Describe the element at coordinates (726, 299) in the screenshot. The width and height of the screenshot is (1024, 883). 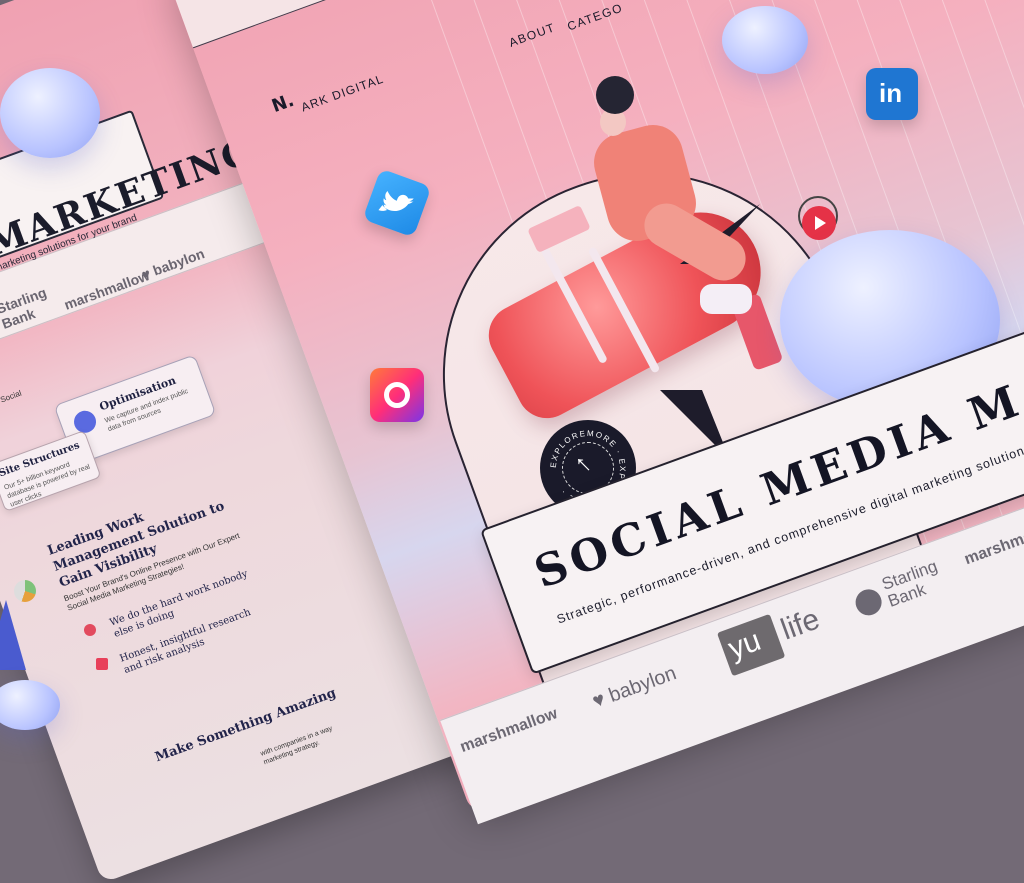
I see `person-shoe` at that location.